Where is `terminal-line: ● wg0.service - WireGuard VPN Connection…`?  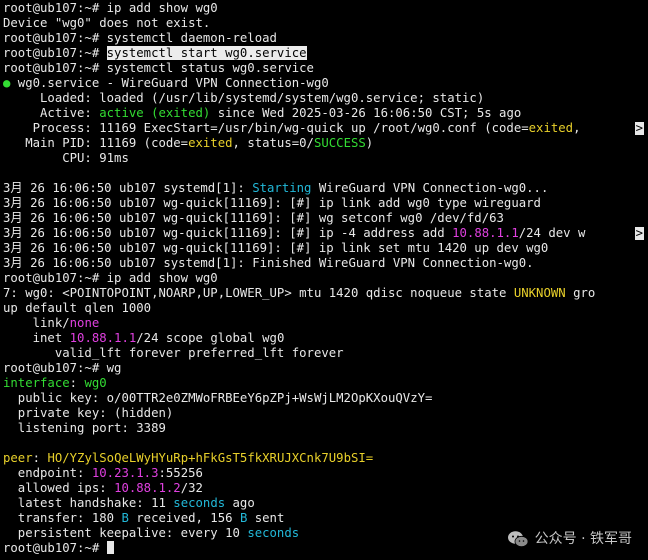
terminal-line: ● wg0.service - WireGuard VPN Connection… is located at coordinates (166, 83).